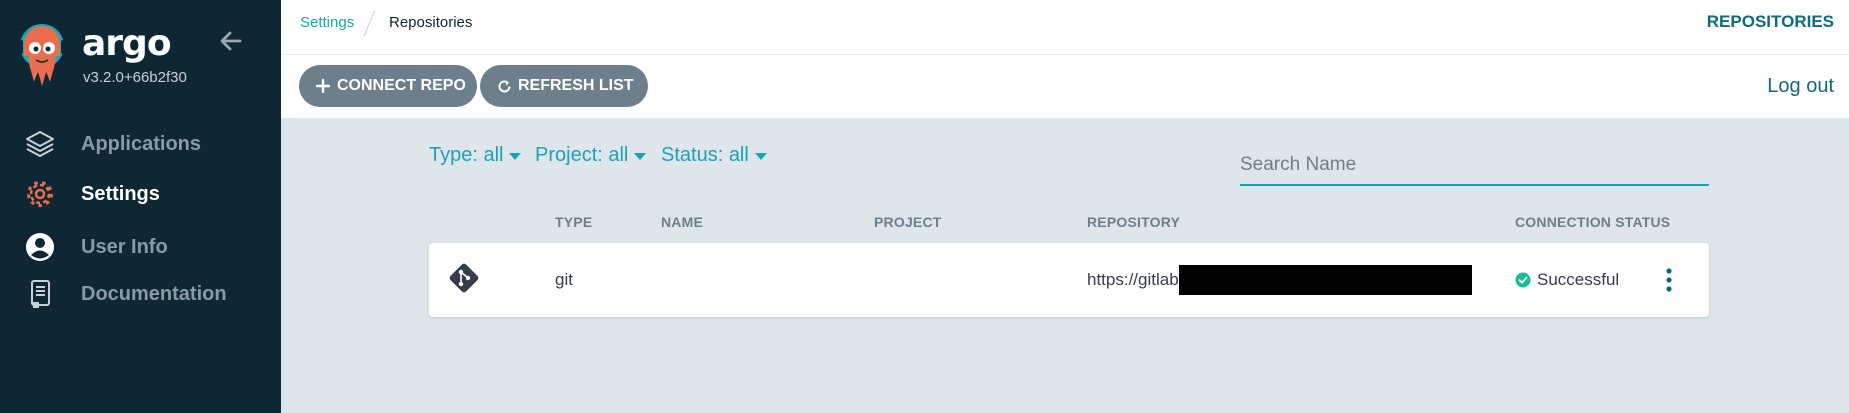  What do you see at coordinates (1065, 86) in the screenshot?
I see `toolbar: CONNECT REPO REFRESH LIST Log out` at bounding box center [1065, 86].